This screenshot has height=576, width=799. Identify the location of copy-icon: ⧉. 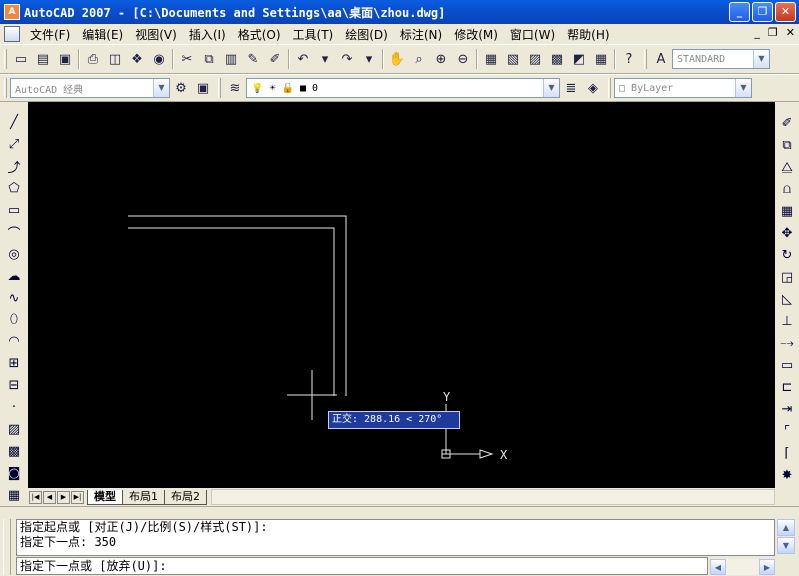
(209, 59).